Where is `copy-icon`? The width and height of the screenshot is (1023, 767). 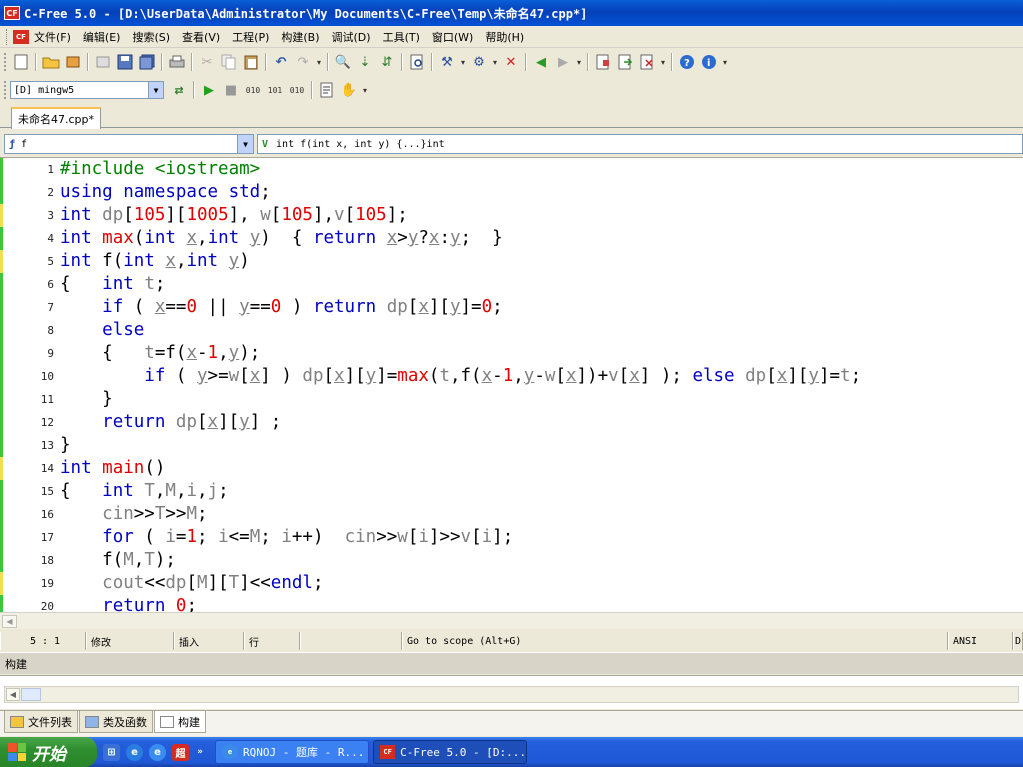 copy-icon is located at coordinates (229, 62).